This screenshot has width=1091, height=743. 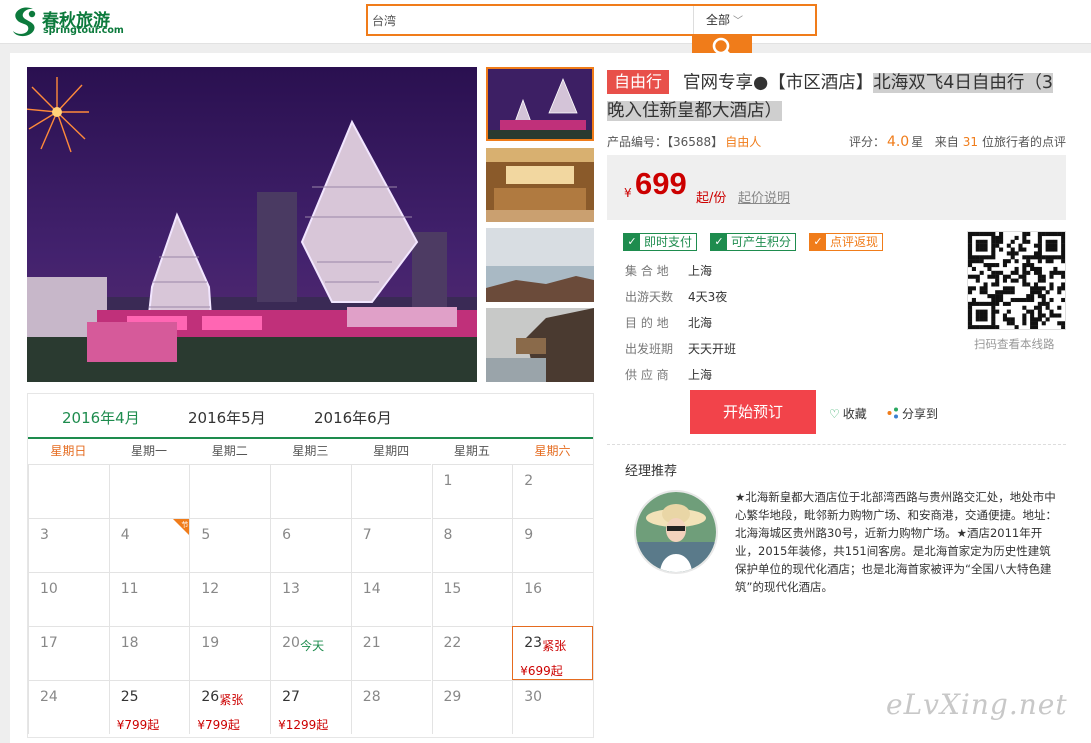 I want to click on calendar-day-cell: 23 紧张 ¥699起, so click(x=552, y=653).